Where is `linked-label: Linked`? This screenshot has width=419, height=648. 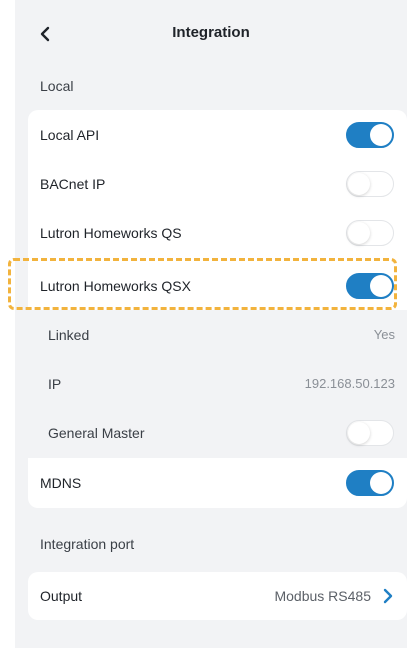
linked-label: Linked is located at coordinates (69, 334).